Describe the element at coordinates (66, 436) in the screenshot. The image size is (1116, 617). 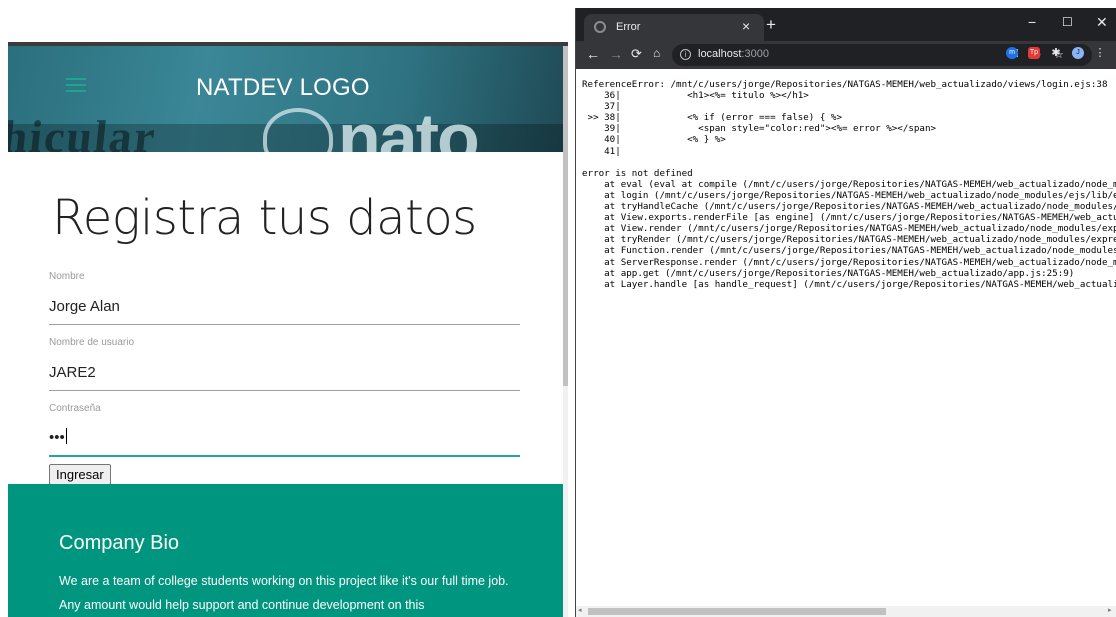
I see `text-caret` at that location.